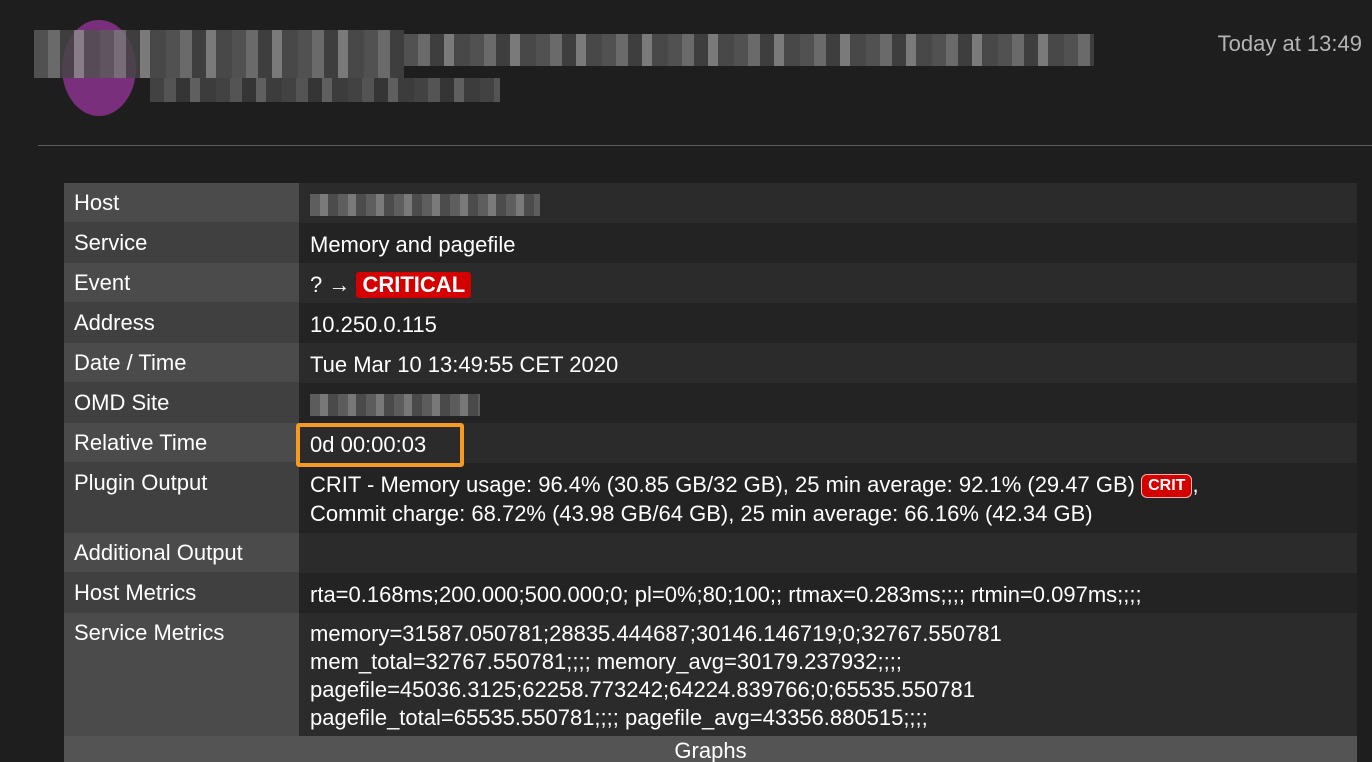 This screenshot has height=762, width=1372. I want to click on row-additional-output: Additional Output, so click(710, 553).